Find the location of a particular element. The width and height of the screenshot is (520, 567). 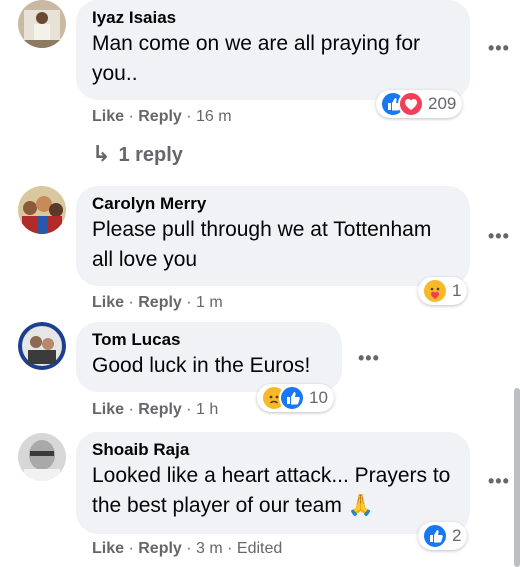

reaction-count: 10 is located at coordinates (318, 397).